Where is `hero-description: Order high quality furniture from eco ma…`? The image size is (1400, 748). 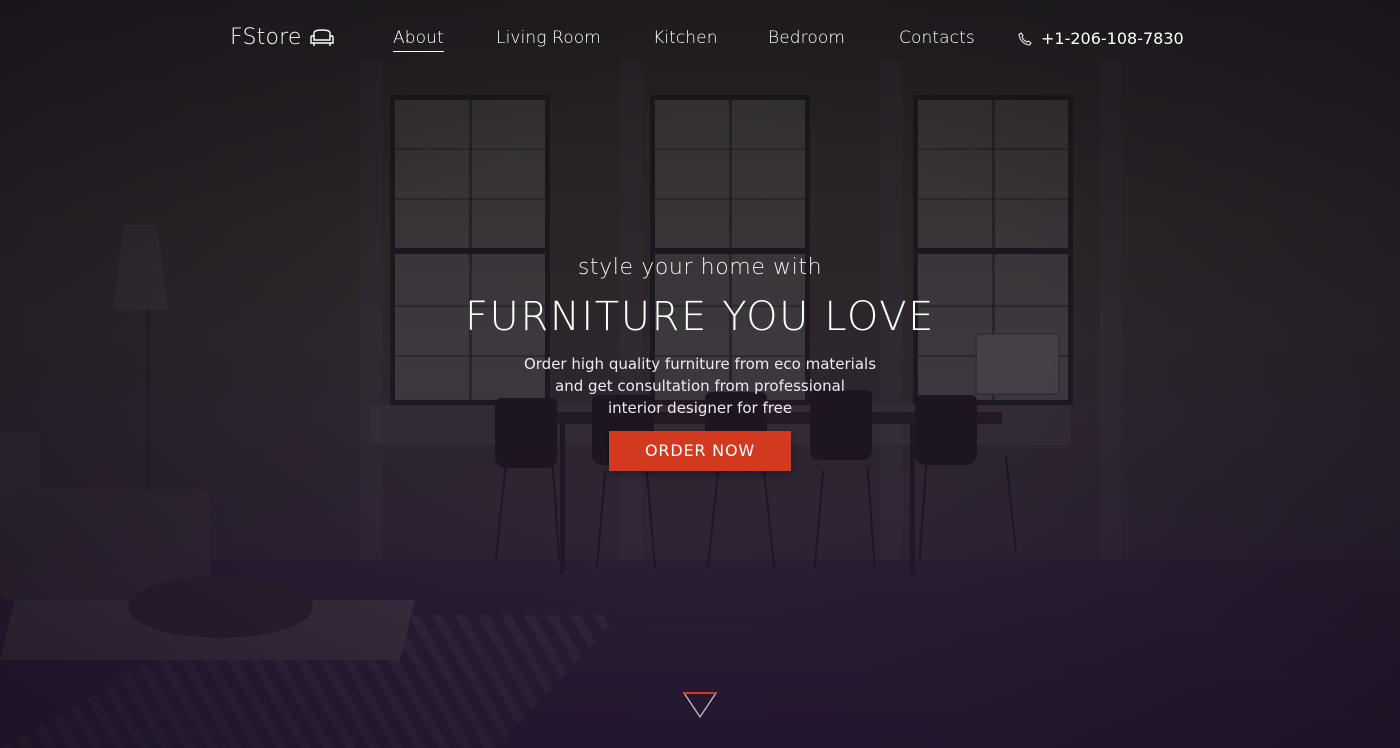 hero-description: Order high quality furniture from eco ma… is located at coordinates (700, 386).